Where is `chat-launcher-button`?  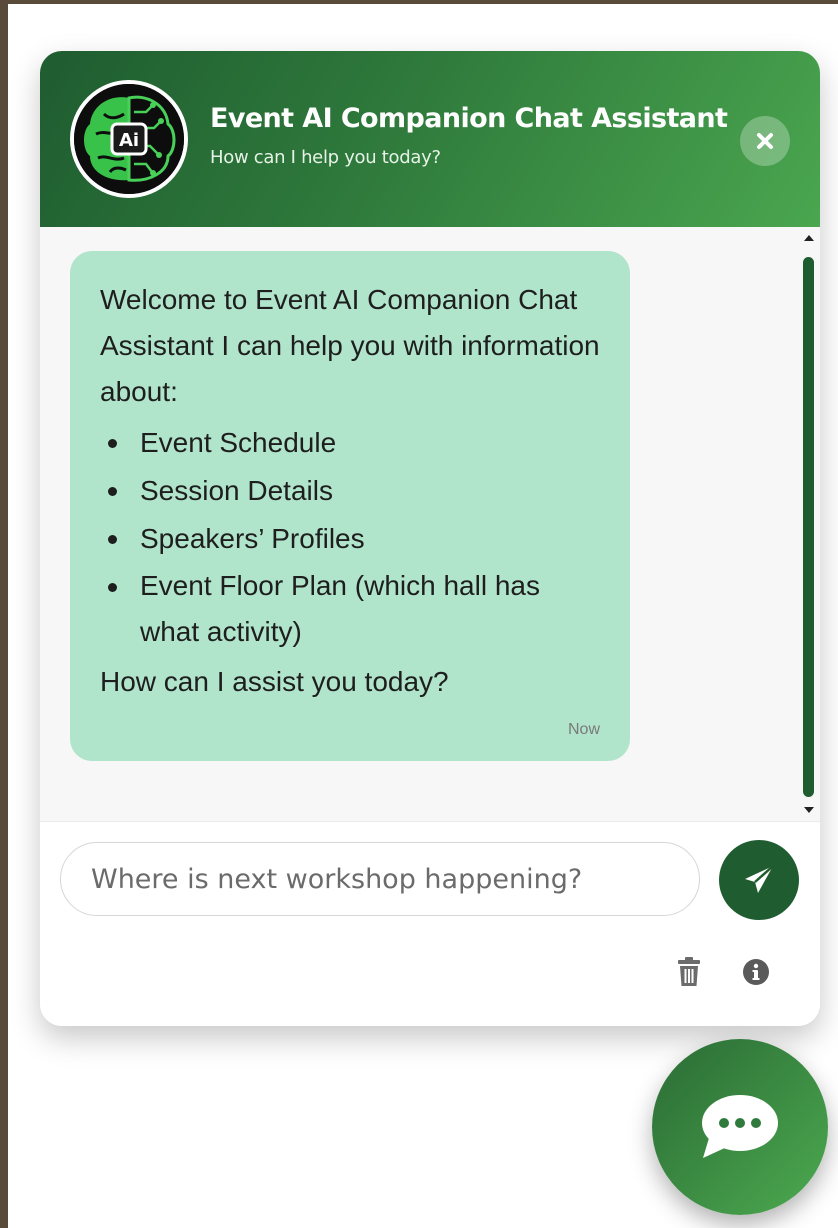
chat-launcher-button is located at coordinates (740, 1127).